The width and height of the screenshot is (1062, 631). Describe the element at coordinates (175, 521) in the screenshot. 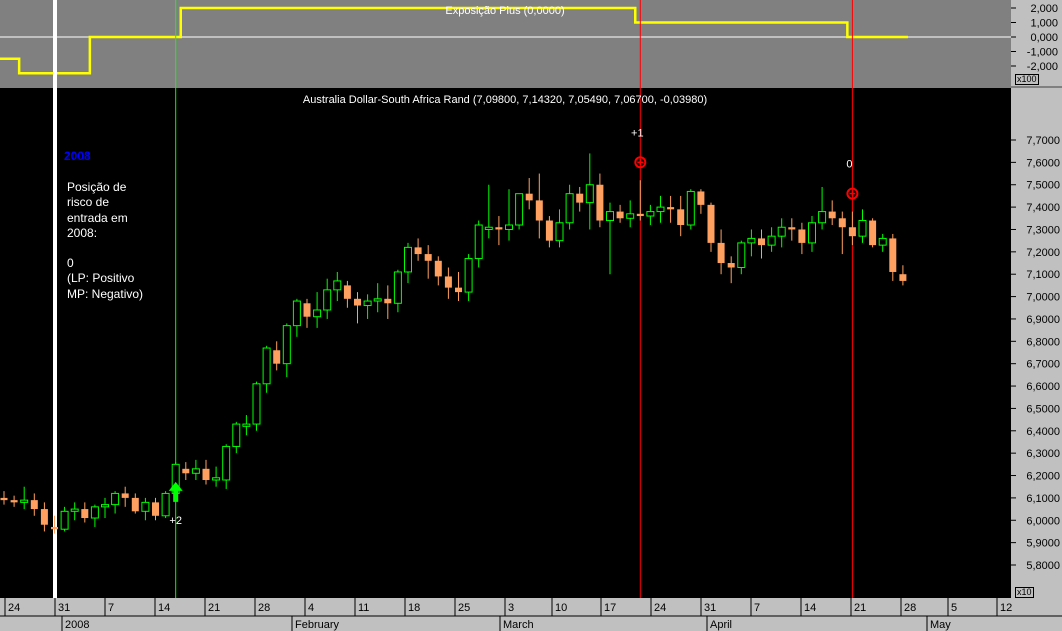

I see `signal-label: +2` at that location.